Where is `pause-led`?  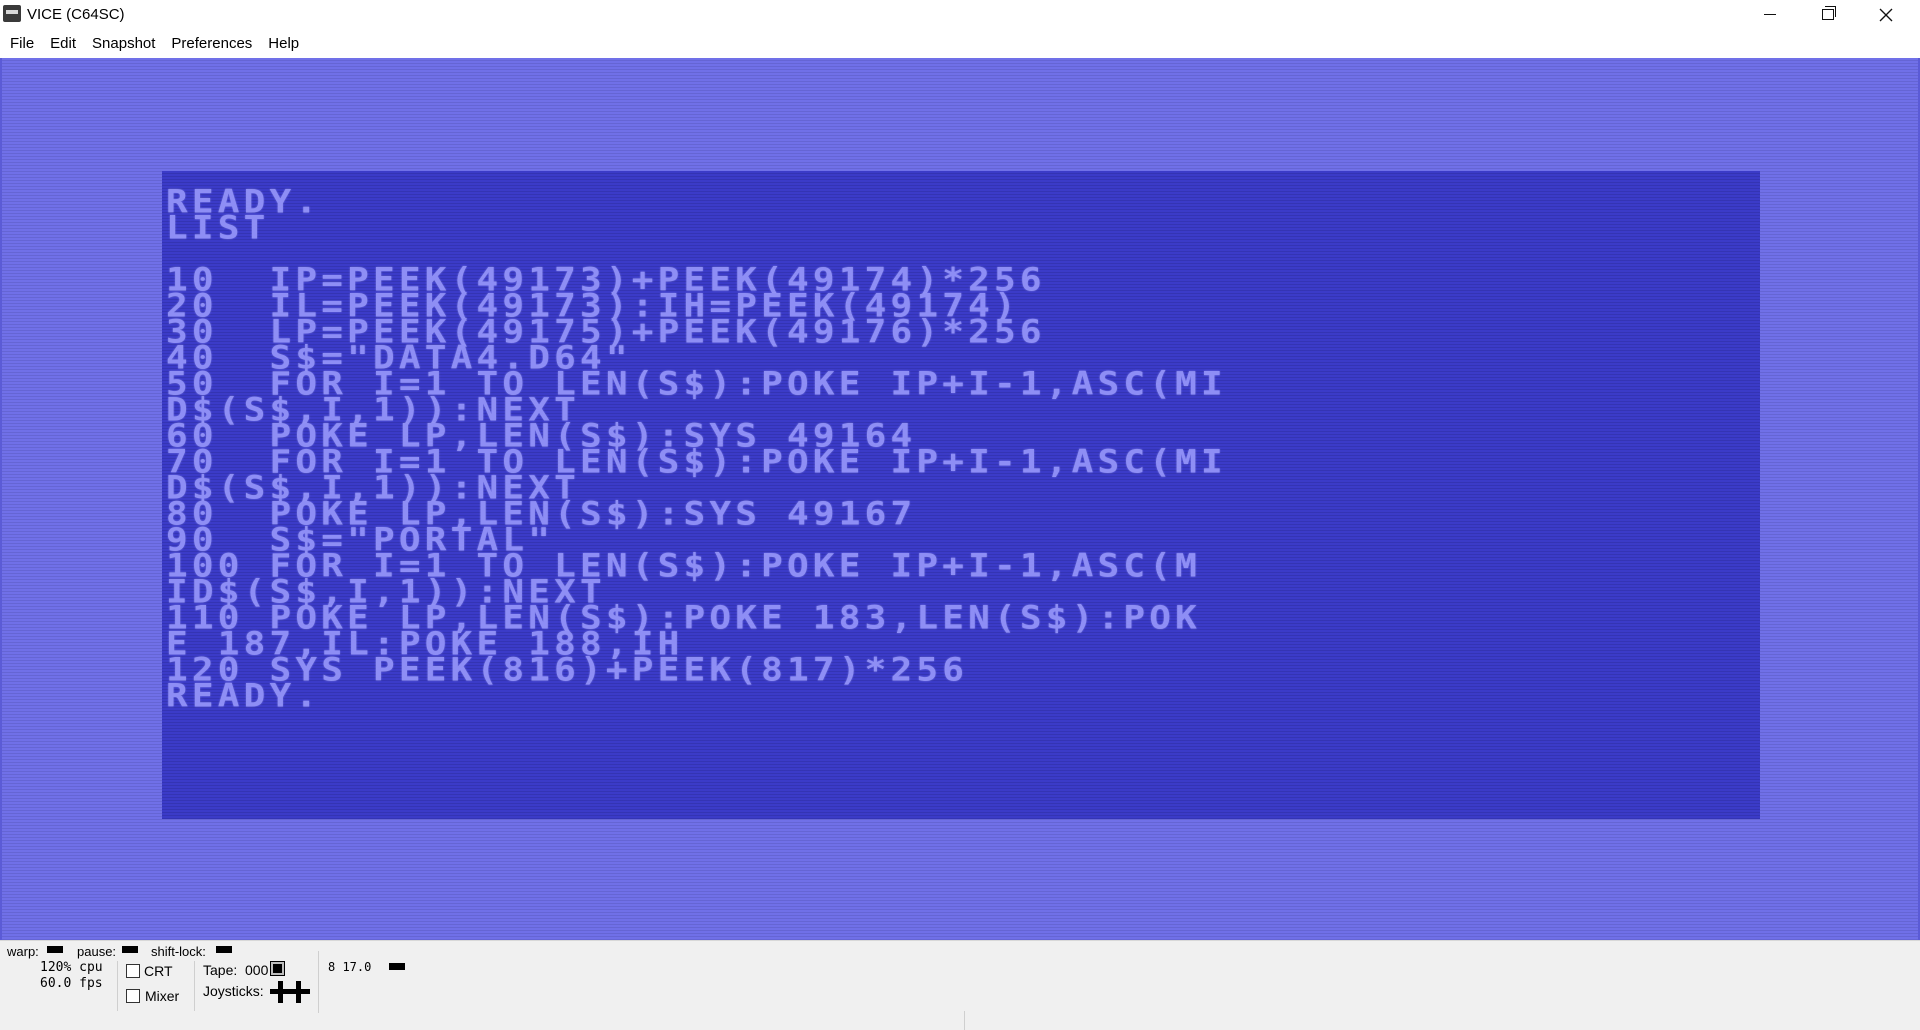
pause-led is located at coordinates (130, 949).